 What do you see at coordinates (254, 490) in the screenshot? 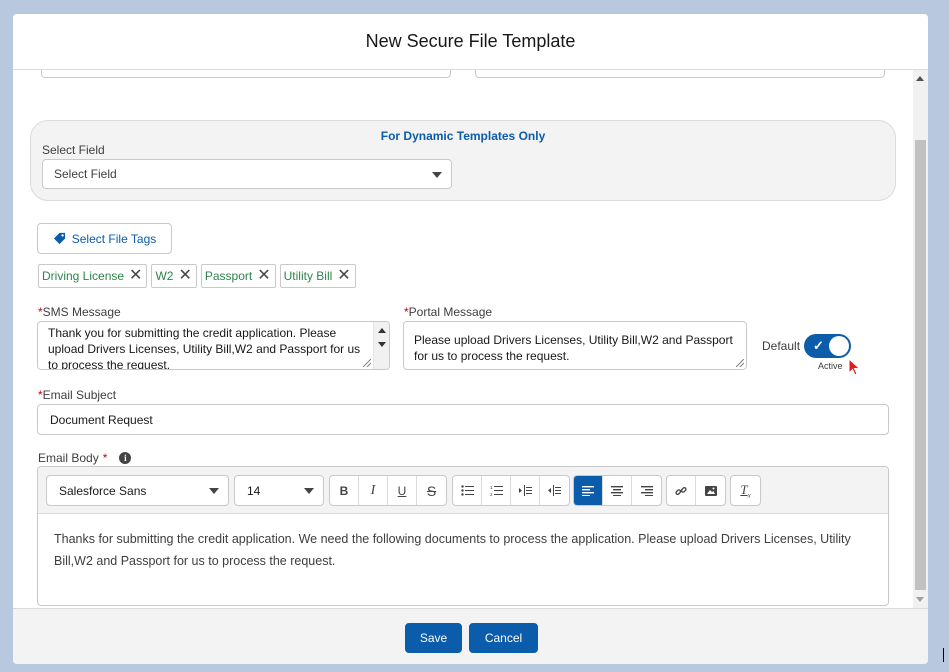
I see `font-size-value: 14` at bounding box center [254, 490].